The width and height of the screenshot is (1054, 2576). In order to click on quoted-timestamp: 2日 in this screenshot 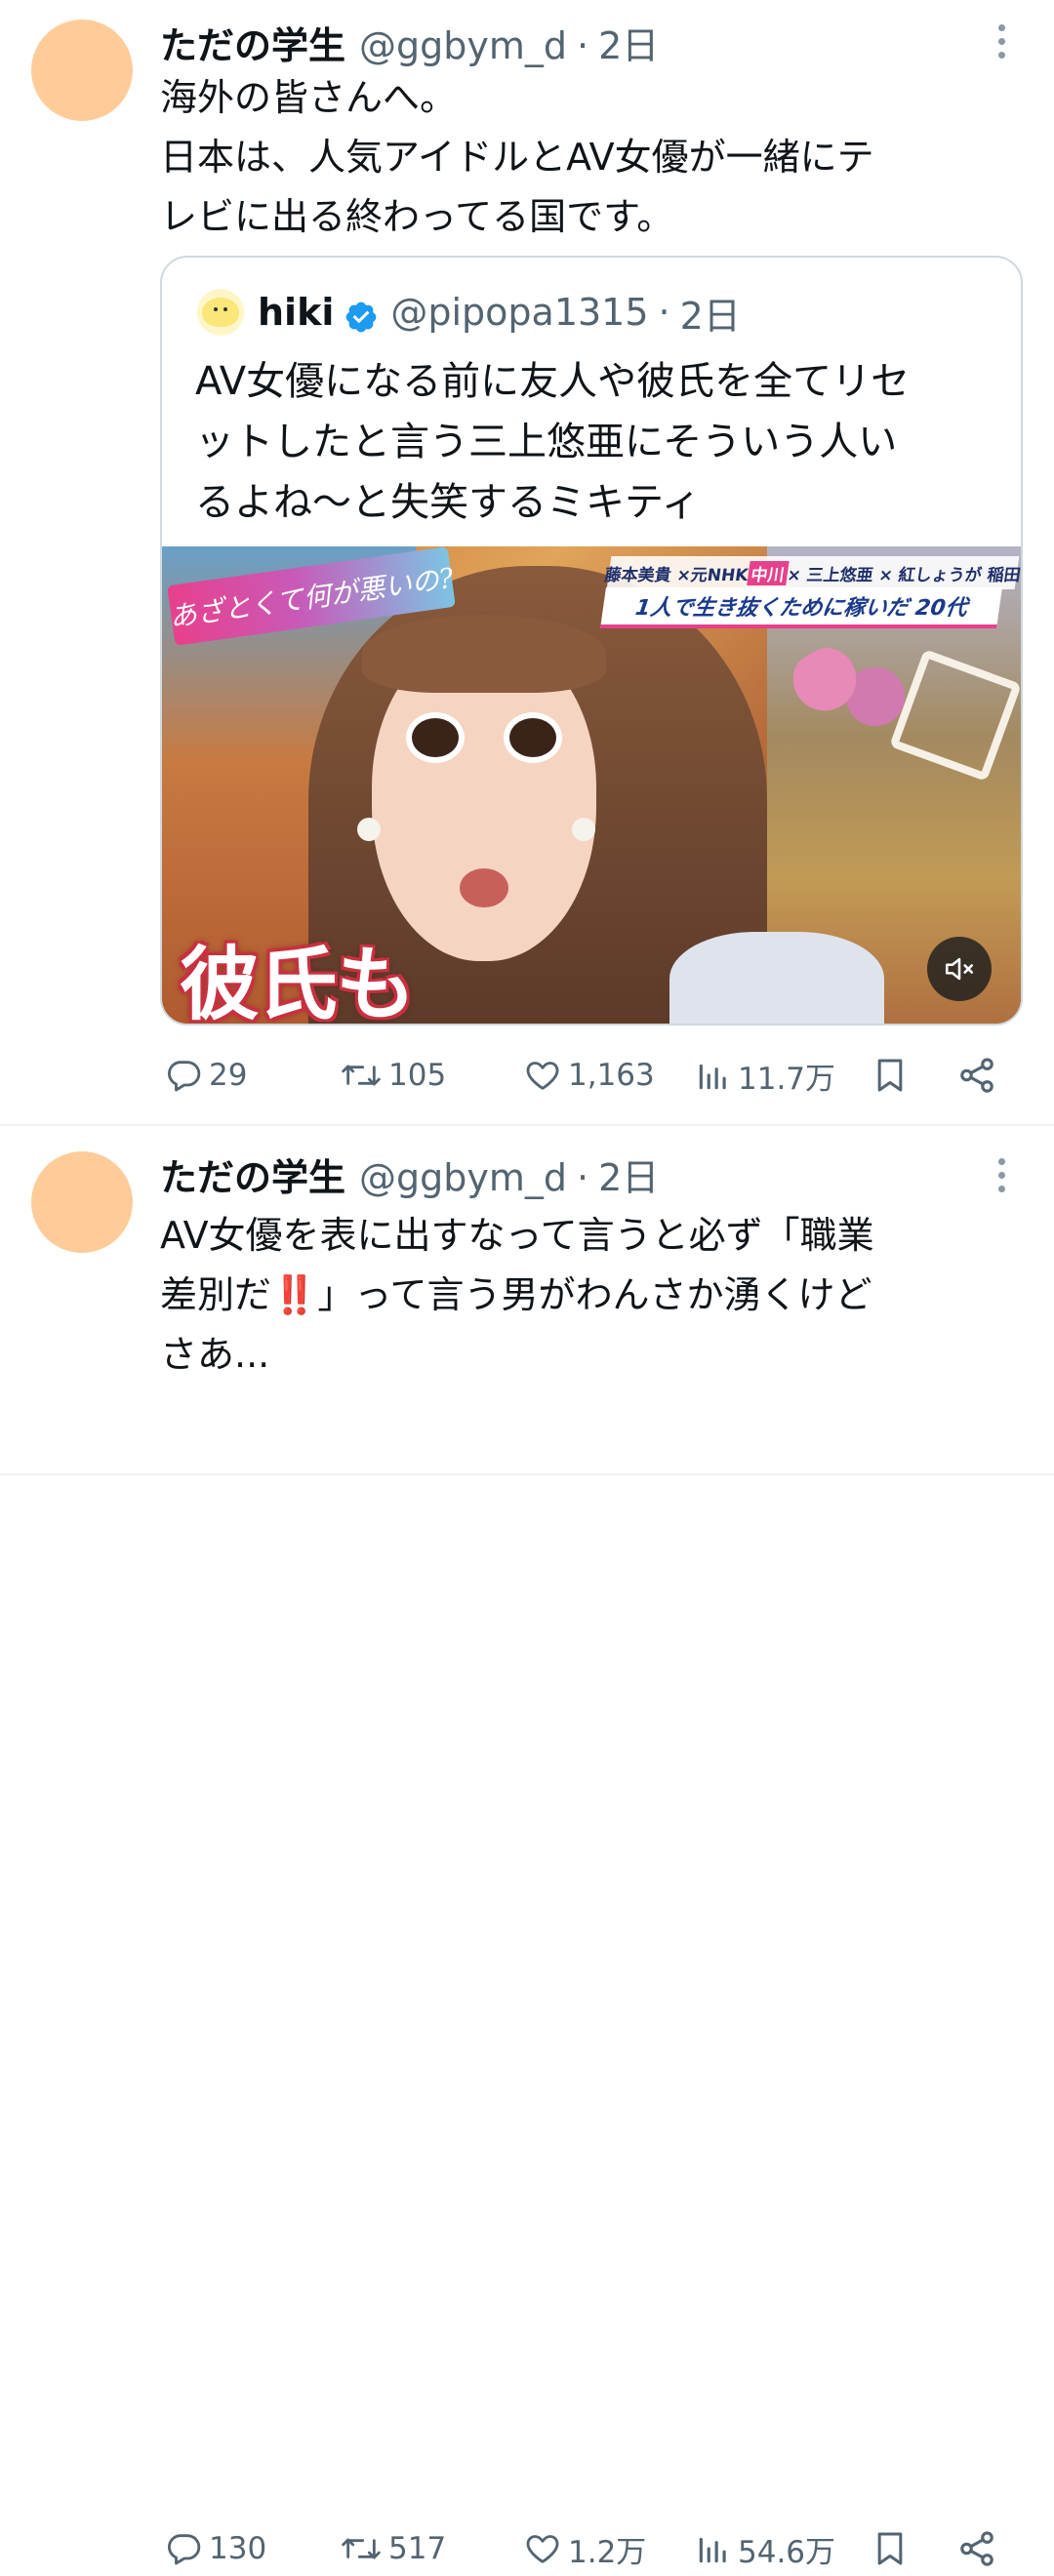, I will do `click(710, 316)`.